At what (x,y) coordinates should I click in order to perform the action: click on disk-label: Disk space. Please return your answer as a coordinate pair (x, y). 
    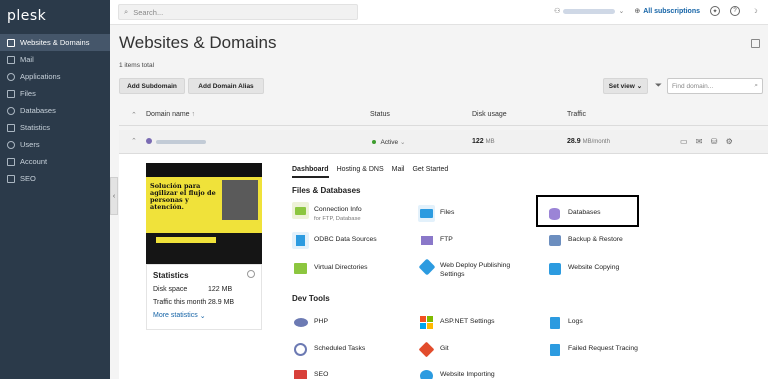
    Looking at the image, I should click on (170, 289).